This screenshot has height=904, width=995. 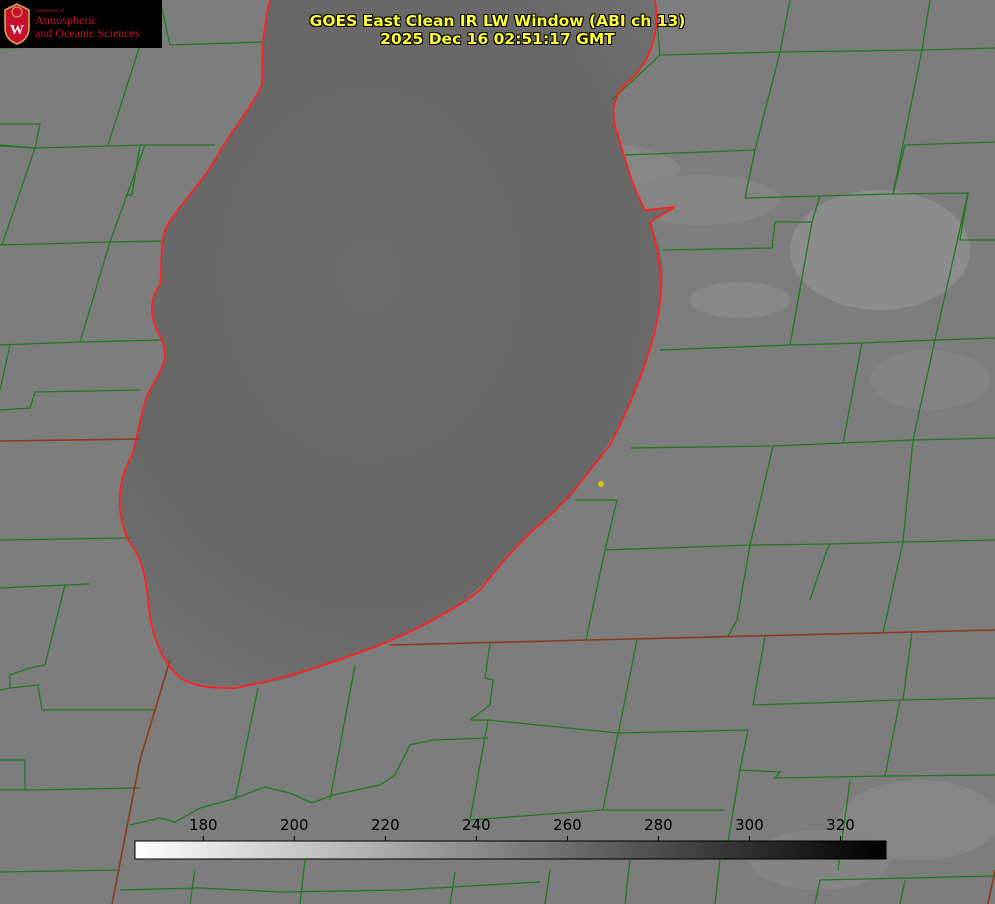 I want to click on colorbar-tick-label: 300, so click(x=749, y=825).